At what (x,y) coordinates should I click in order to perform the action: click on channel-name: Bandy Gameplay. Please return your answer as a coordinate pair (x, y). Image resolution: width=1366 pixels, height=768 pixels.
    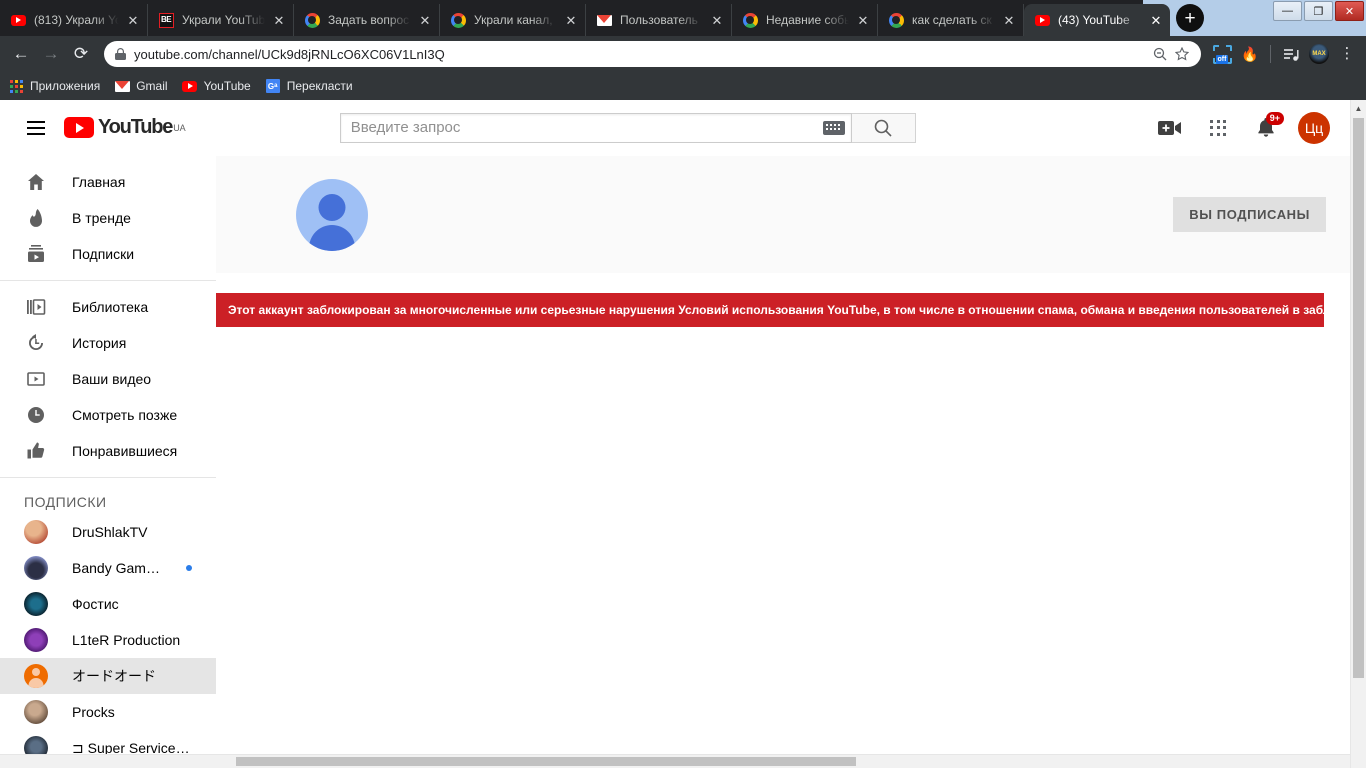
    Looking at the image, I should click on (117, 568).